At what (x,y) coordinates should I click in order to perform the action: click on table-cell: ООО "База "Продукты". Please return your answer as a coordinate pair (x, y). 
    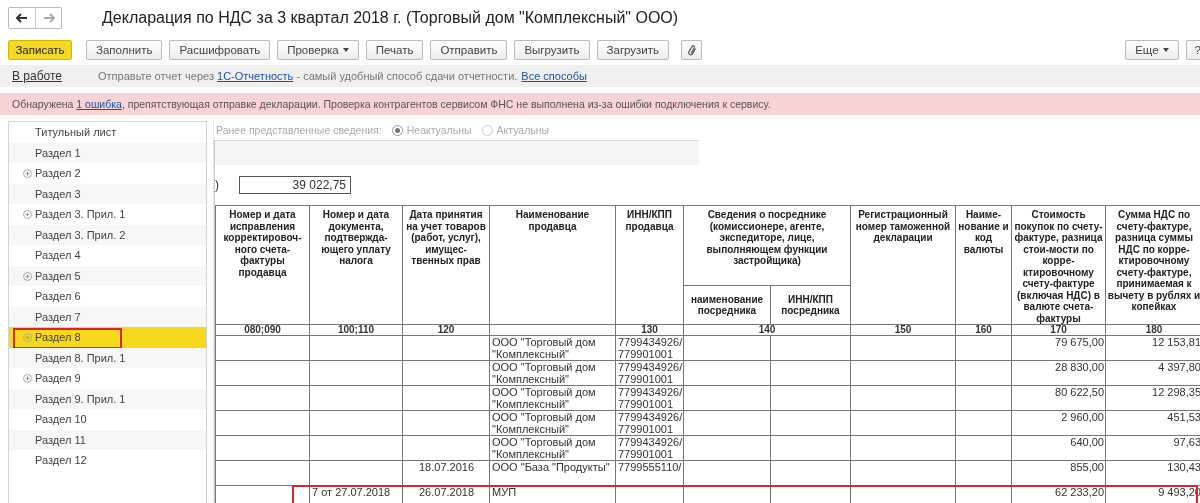
    Looking at the image, I should click on (551, 467).